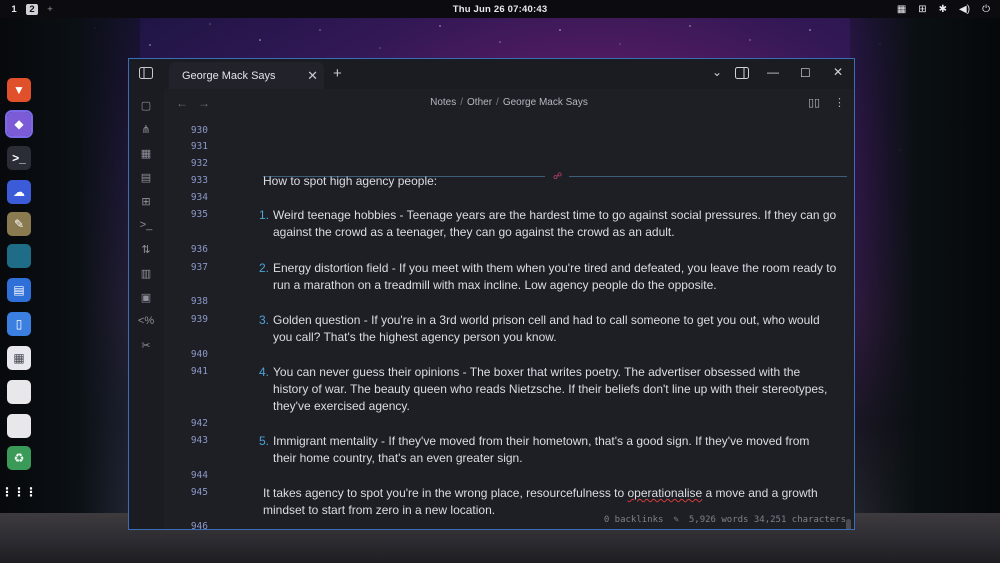 The image size is (1000, 563). Describe the element at coordinates (264, 215) in the screenshot. I see `list-number: 1.` at that location.